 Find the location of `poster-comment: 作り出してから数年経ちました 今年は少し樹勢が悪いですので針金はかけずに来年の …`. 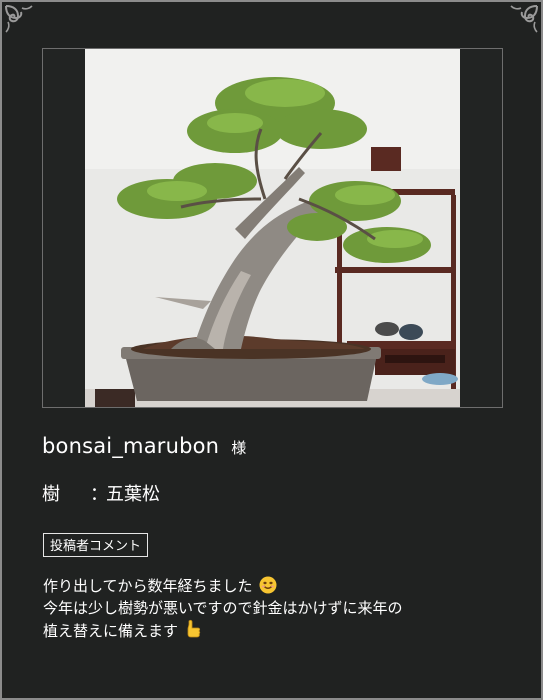

poster-comment: 作り出してから数年経ちました 今年は少し樹勢が悪いですので針金はかけずに来年の … is located at coordinates (223, 608).